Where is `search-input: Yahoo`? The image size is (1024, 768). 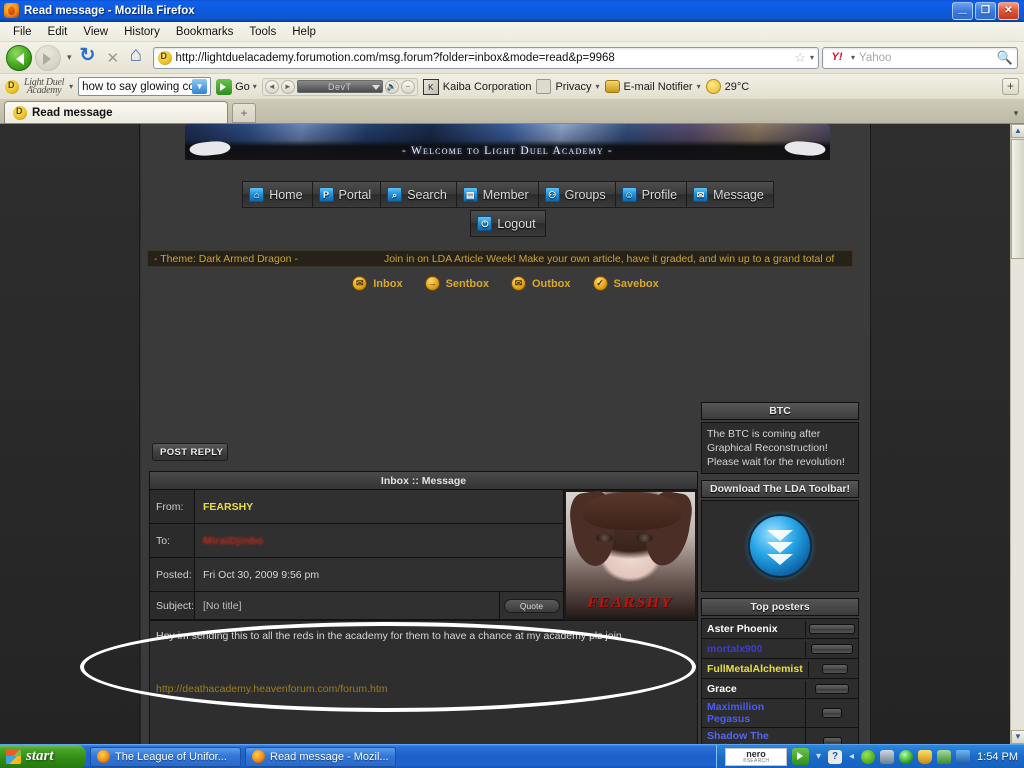 search-input: Yahoo is located at coordinates (926, 58).